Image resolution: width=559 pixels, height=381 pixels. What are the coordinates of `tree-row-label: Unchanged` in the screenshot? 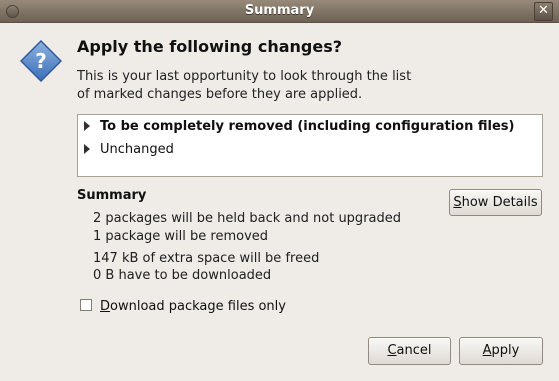 It's located at (137, 149).